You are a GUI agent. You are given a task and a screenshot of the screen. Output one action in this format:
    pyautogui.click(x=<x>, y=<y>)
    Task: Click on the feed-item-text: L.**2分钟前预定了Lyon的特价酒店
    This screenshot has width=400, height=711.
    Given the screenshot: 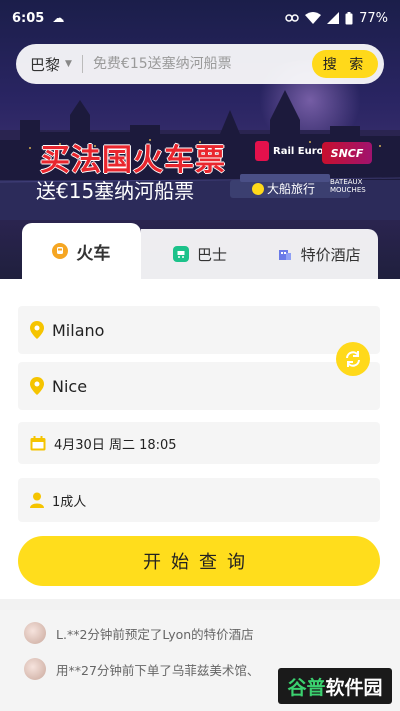 What is the action you would take?
    pyautogui.click(x=155, y=634)
    